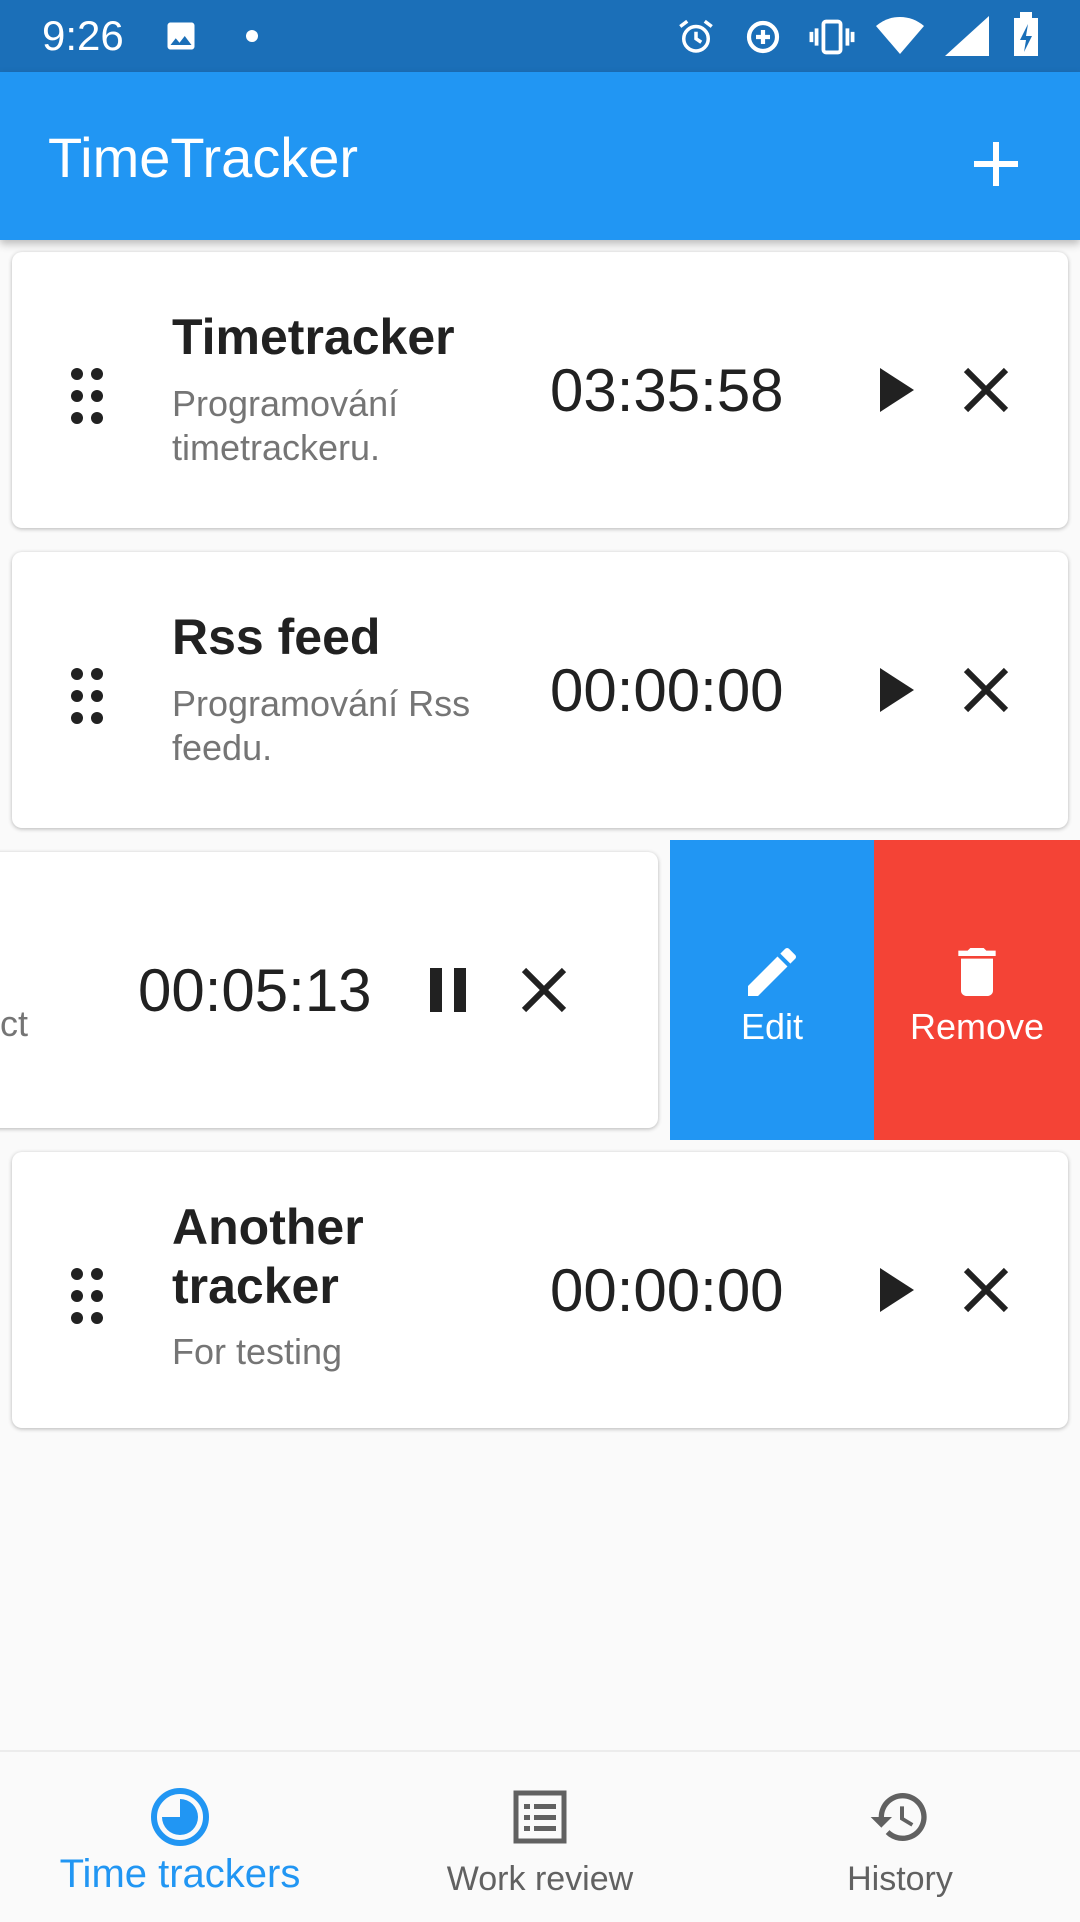 This screenshot has width=1080, height=1922. I want to click on tracker-name: Timetracker, so click(313, 337).